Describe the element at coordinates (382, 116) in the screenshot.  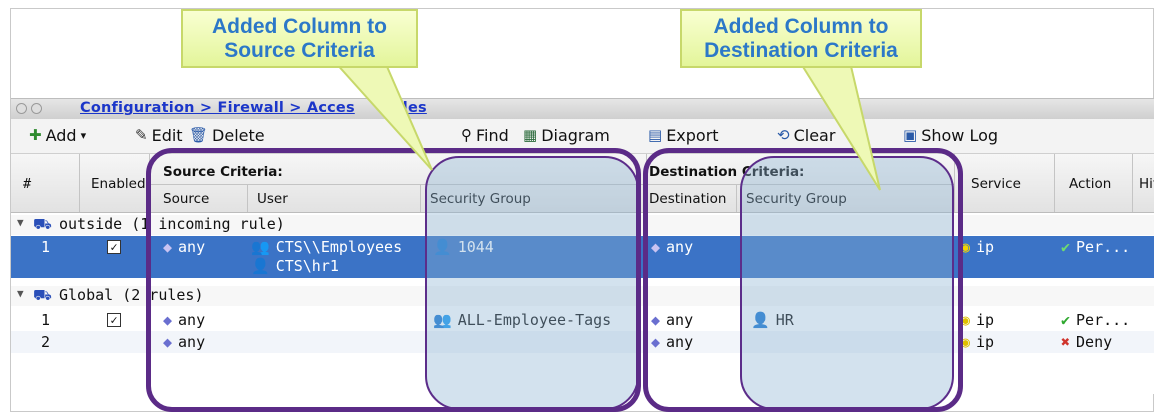
I see `source-callout-tail` at that location.